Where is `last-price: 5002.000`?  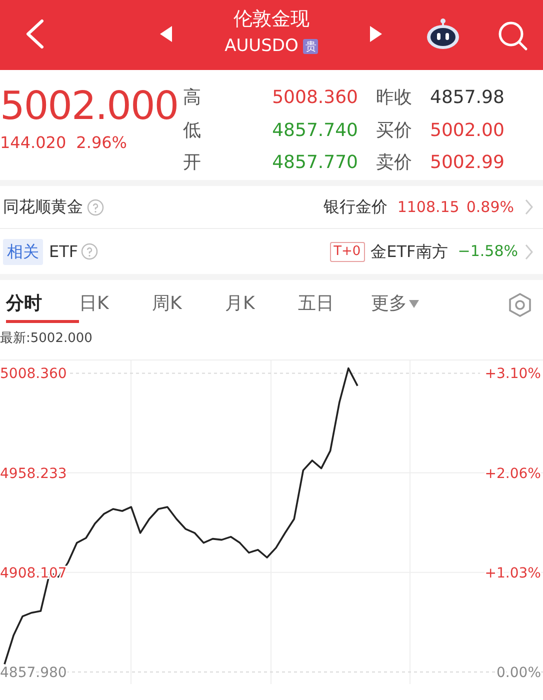
last-price: 5002.000 is located at coordinates (90, 107).